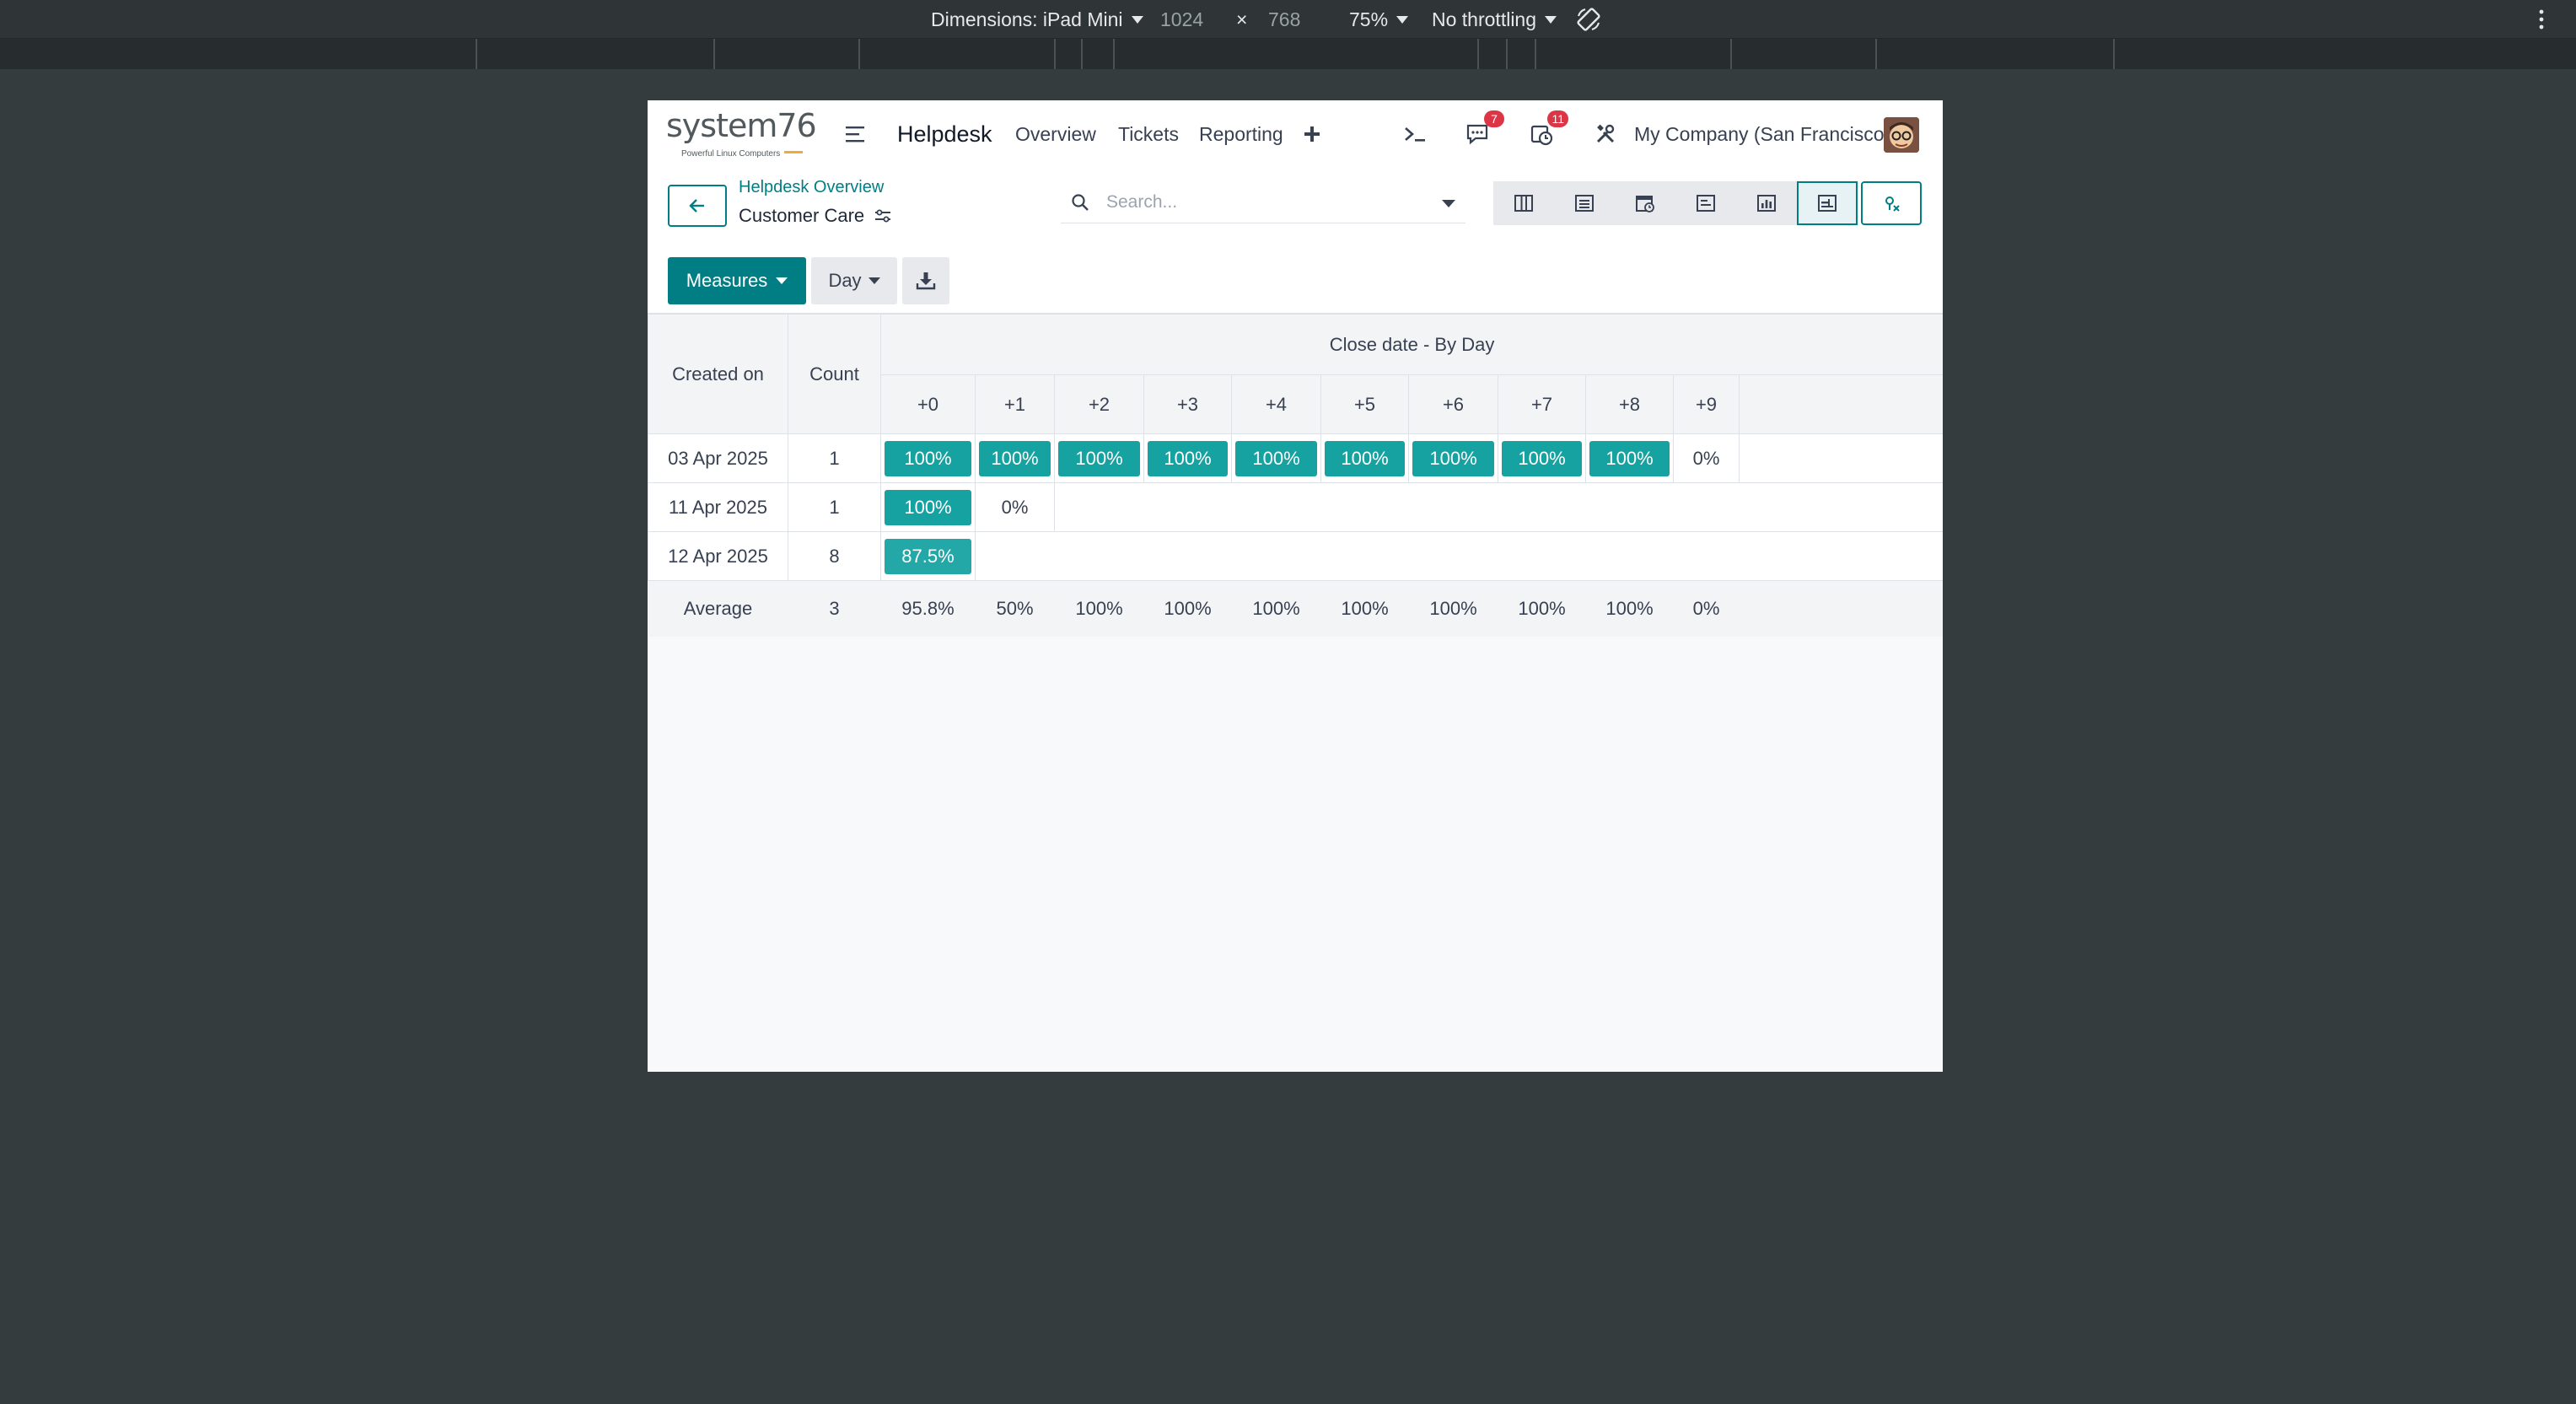 This screenshot has width=2576, height=1404. I want to click on tools-icon, so click(1605, 133).